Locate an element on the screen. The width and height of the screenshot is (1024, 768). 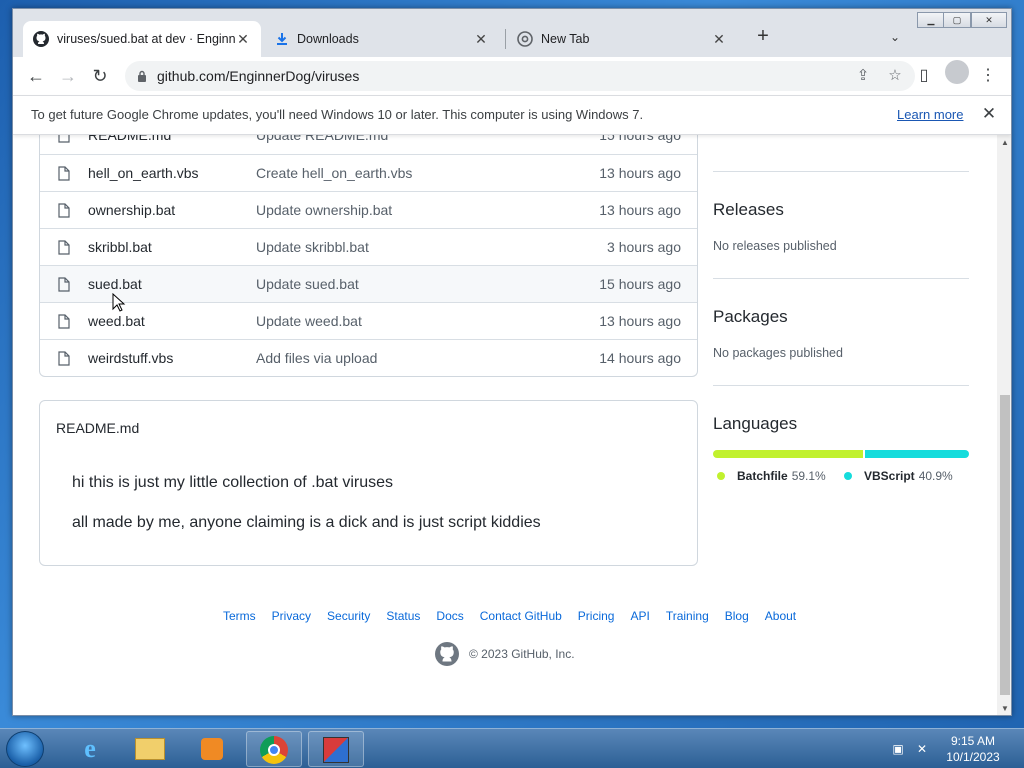
file-name: sued.bat is located at coordinates (115, 284).